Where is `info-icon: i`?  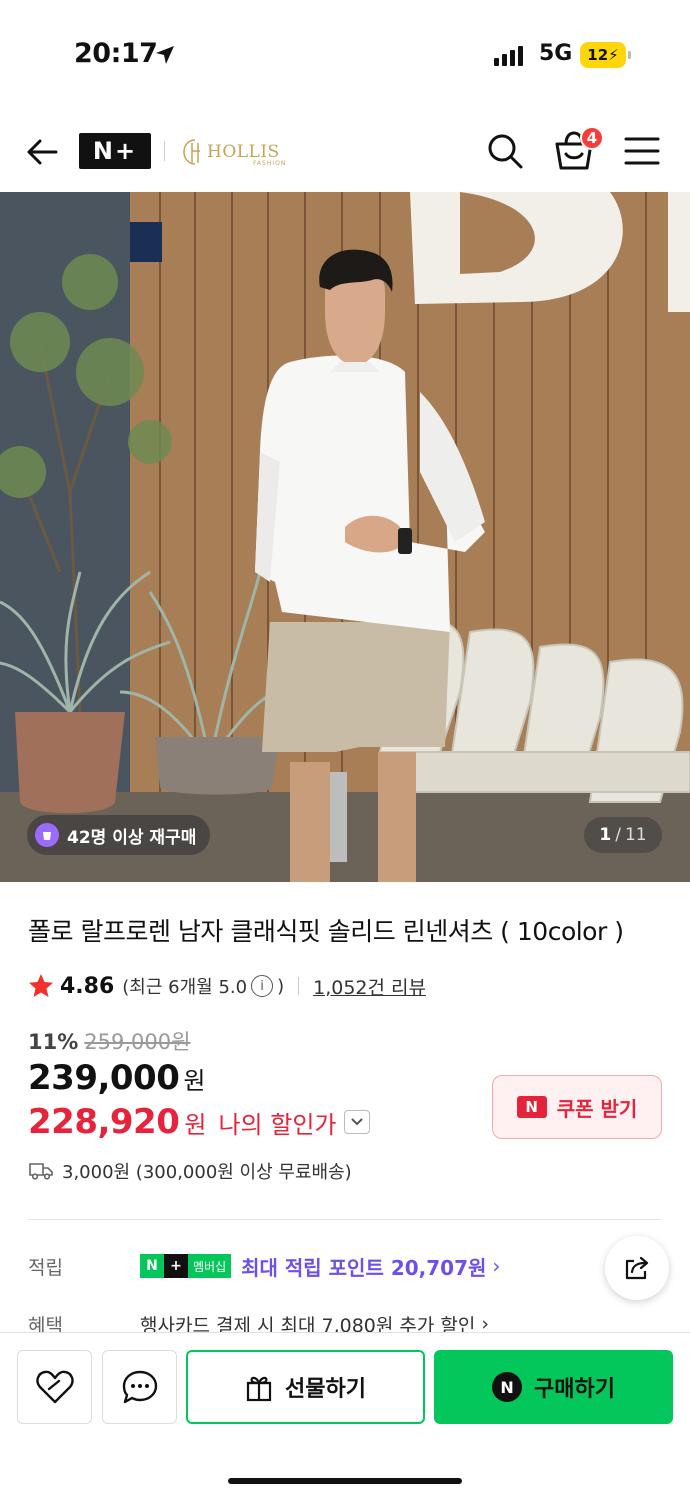 info-icon: i is located at coordinates (262, 986).